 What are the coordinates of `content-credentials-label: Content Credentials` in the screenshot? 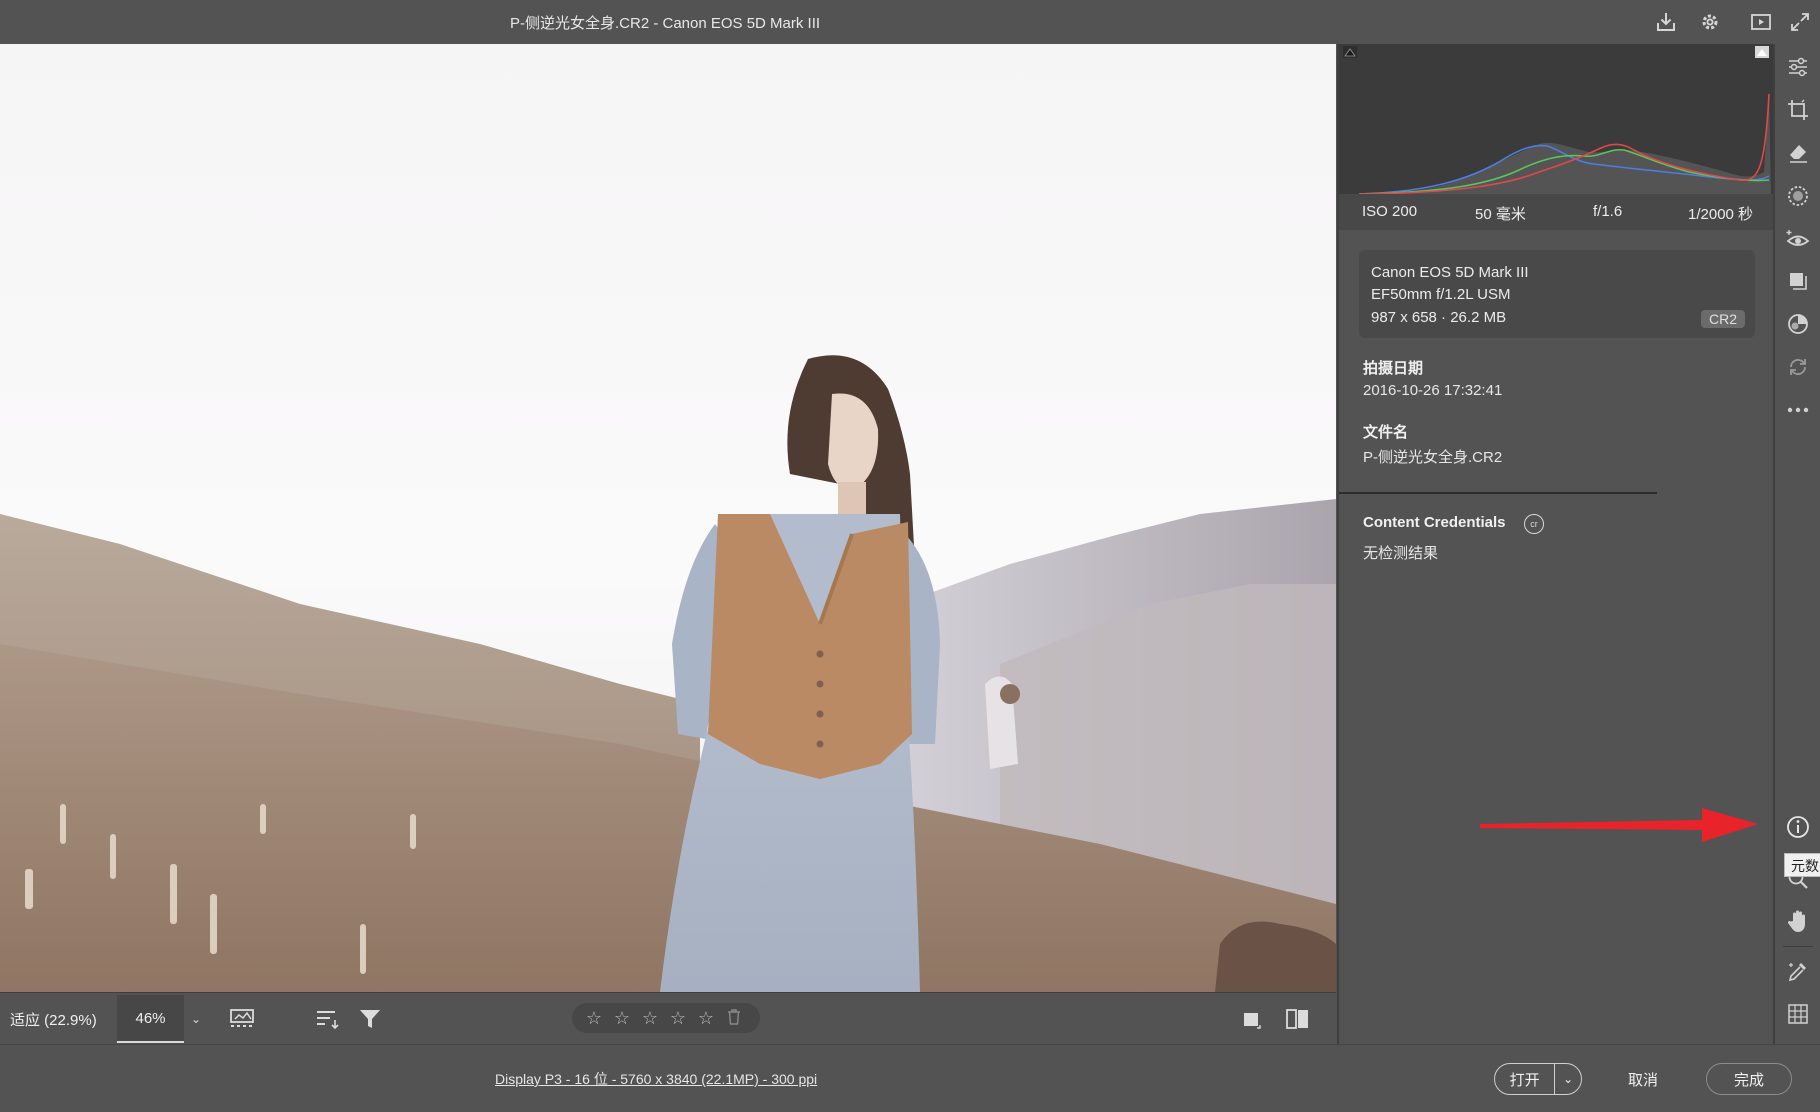 It's located at (1434, 522).